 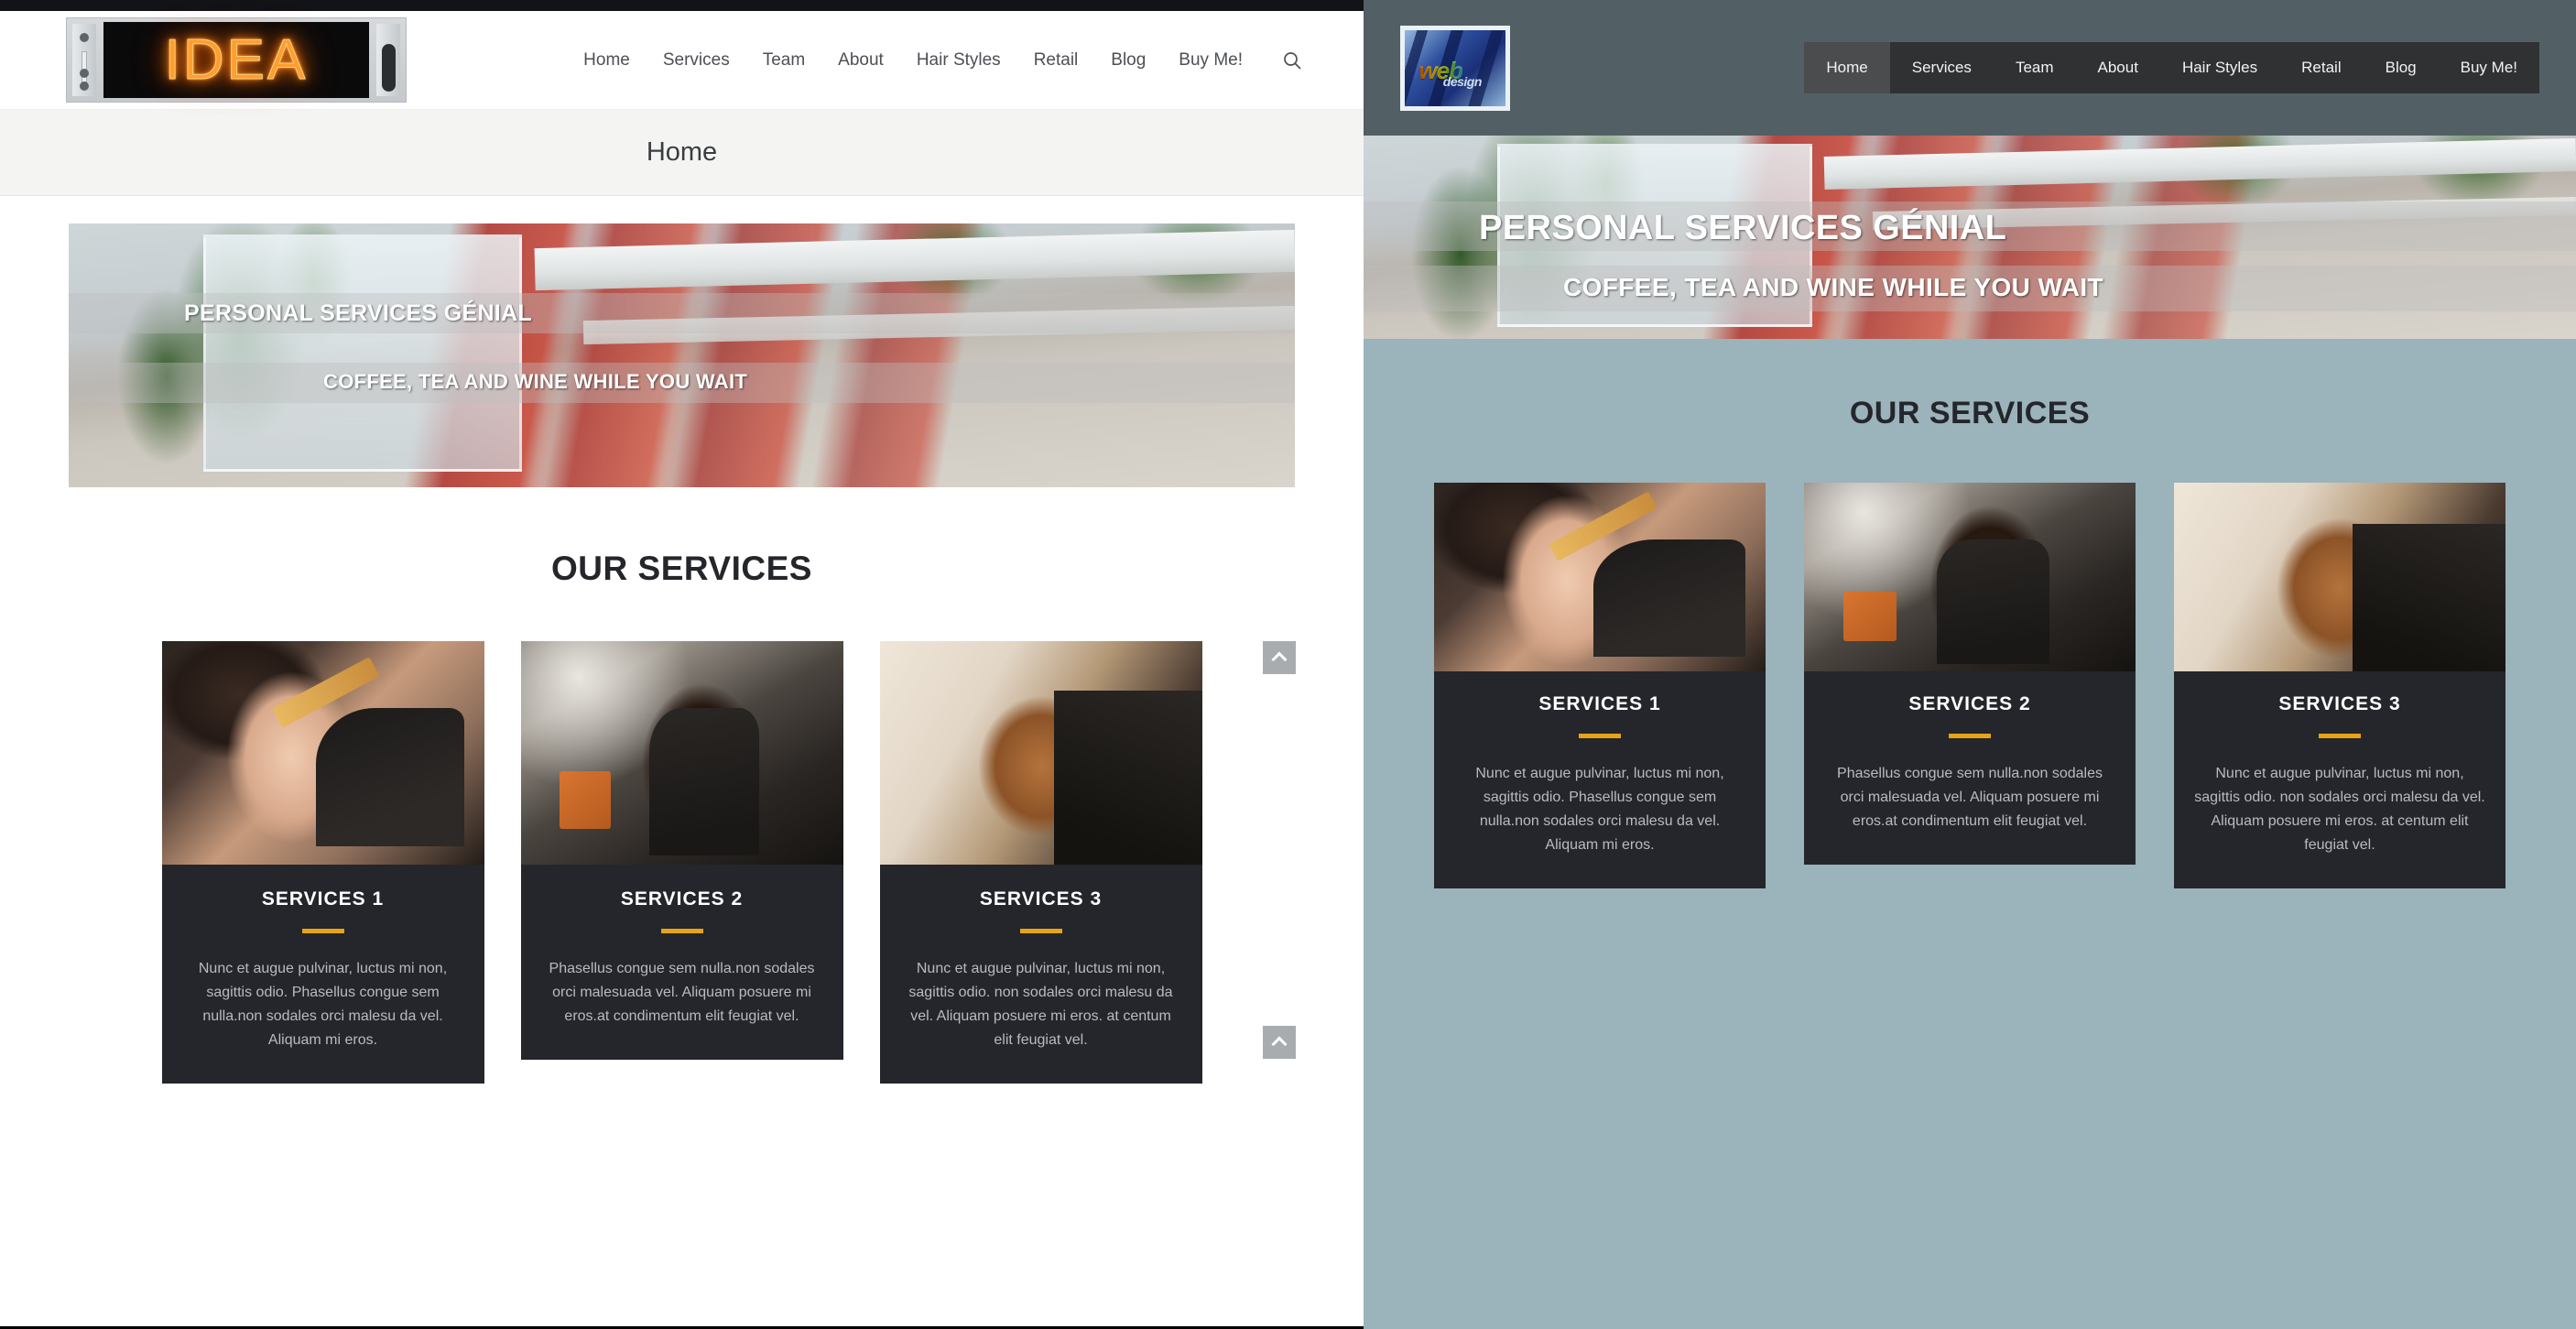 I want to click on hero-image, so click(x=682, y=355).